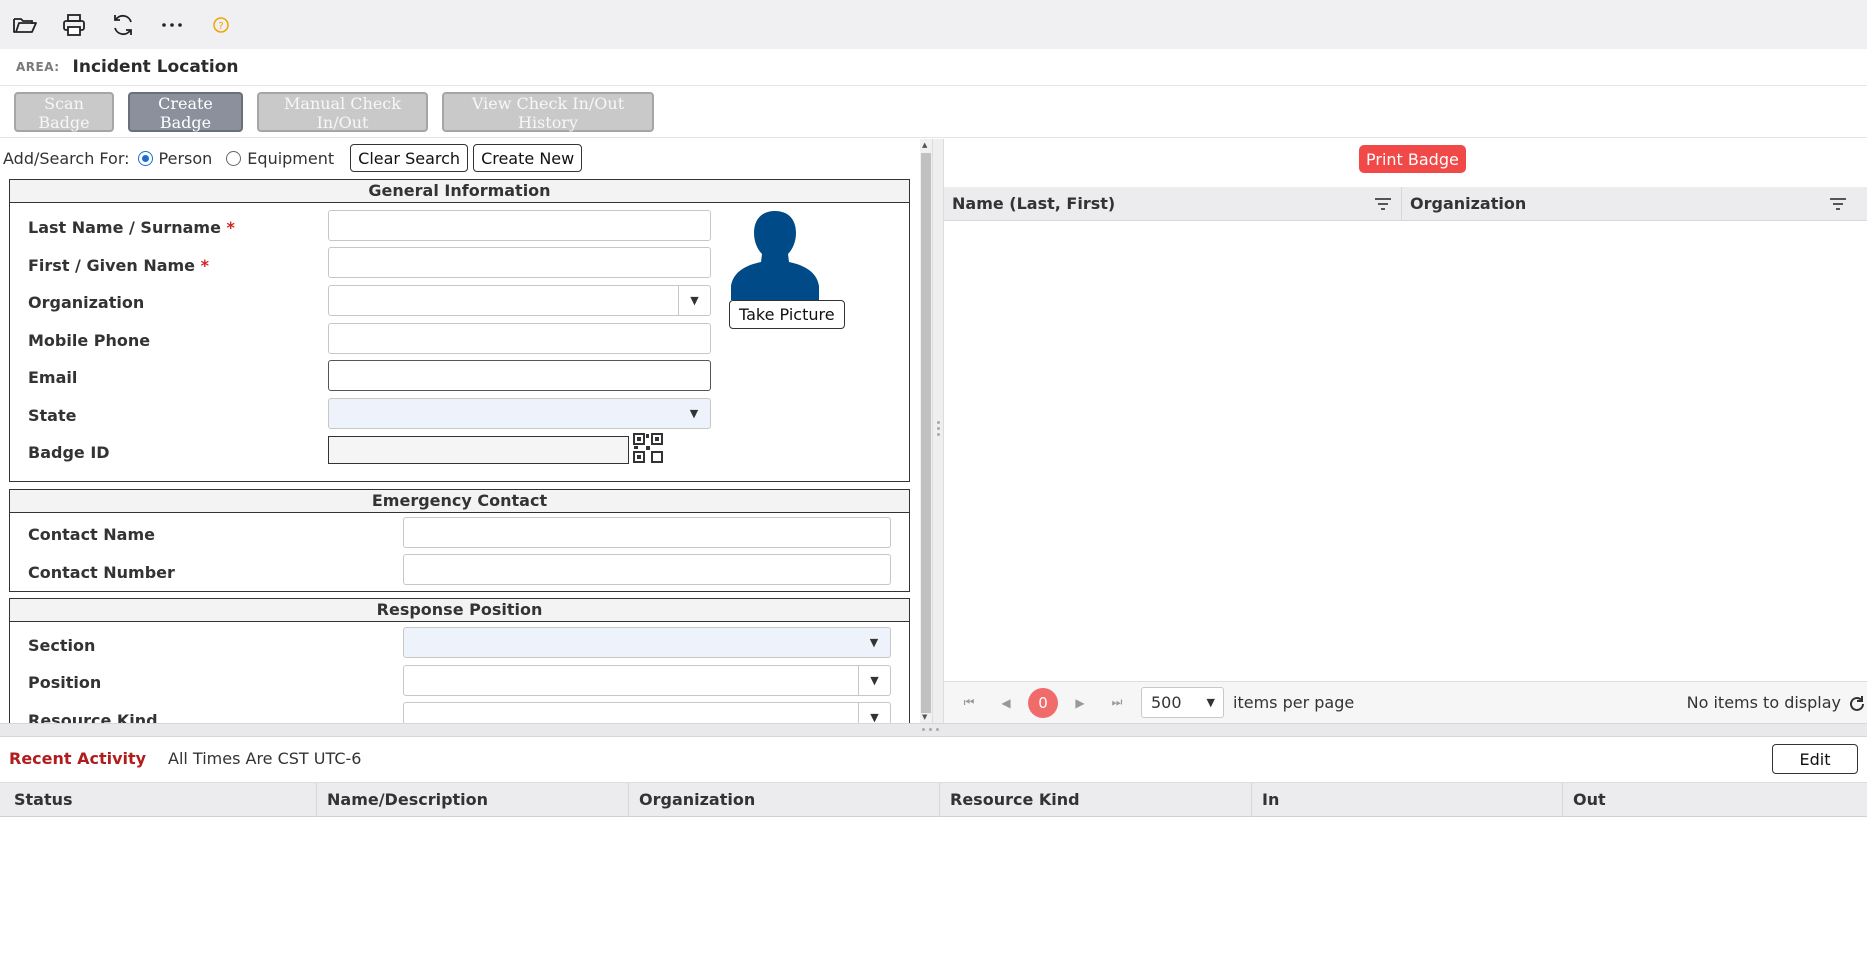 This screenshot has width=1867, height=965. I want to click on contact-number-label: Contact Number, so click(101, 572).